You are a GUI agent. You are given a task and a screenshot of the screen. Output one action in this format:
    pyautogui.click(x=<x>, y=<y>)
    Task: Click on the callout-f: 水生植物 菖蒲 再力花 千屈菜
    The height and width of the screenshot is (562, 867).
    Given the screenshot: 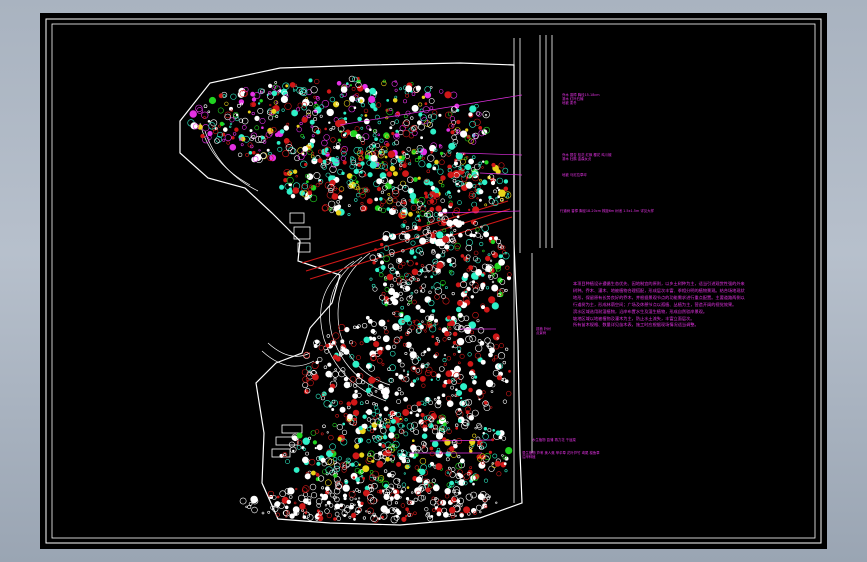 What is the action you would take?
    pyautogui.click(x=554, y=440)
    